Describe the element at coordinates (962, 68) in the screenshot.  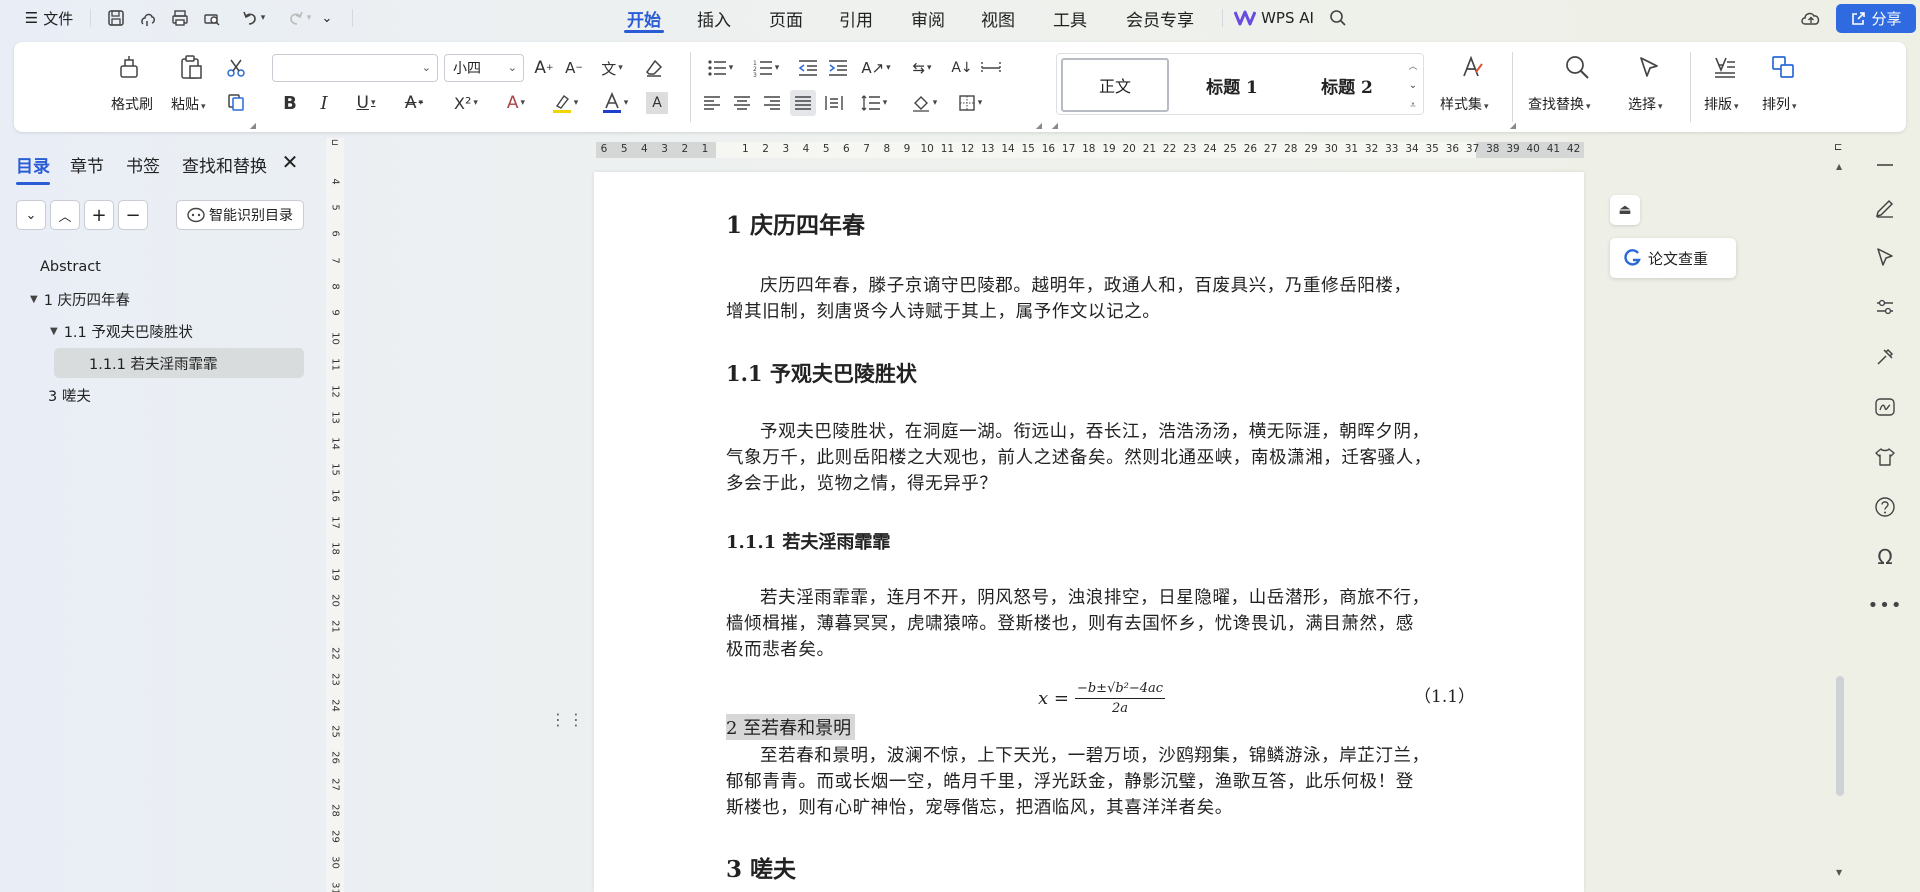
I see `sort-icon: A↓` at that location.